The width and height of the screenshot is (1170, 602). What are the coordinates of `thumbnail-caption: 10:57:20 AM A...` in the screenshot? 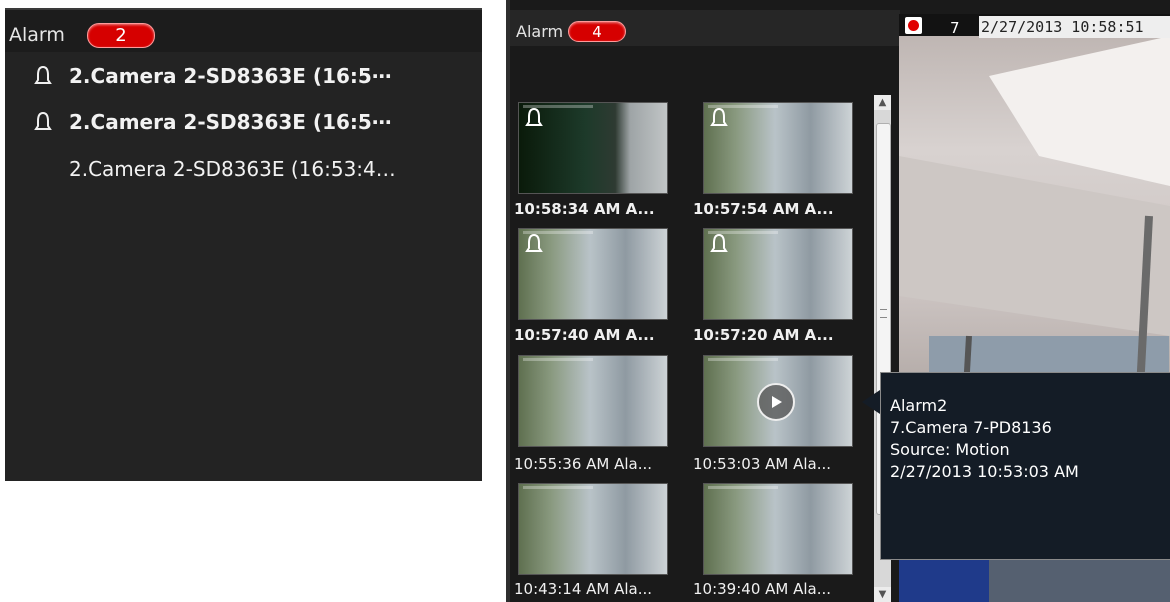 It's located at (763, 335).